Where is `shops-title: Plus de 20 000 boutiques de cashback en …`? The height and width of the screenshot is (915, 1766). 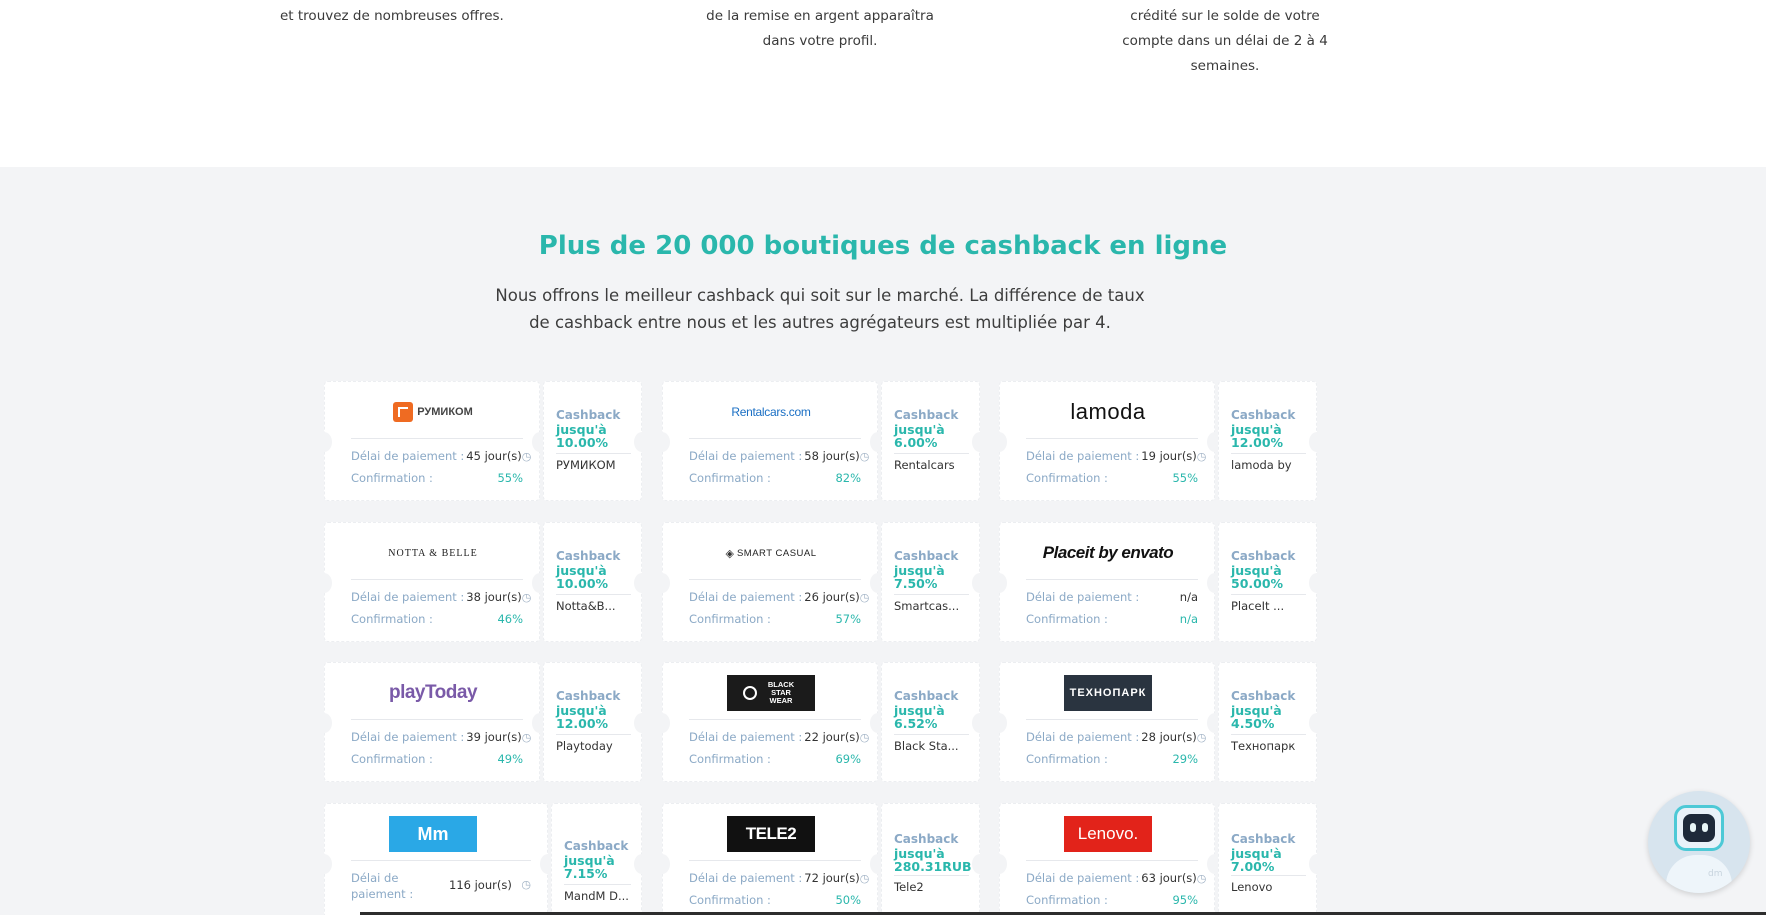 shops-title: Plus de 20 000 boutiques de cashback en … is located at coordinates (883, 246).